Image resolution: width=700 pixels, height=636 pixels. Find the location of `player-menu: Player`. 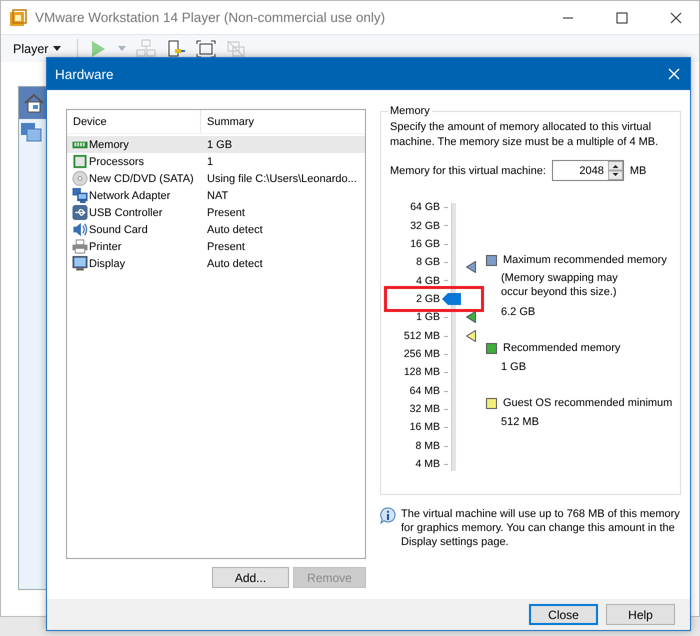

player-menu: Player is located at coordinates (37, 49).